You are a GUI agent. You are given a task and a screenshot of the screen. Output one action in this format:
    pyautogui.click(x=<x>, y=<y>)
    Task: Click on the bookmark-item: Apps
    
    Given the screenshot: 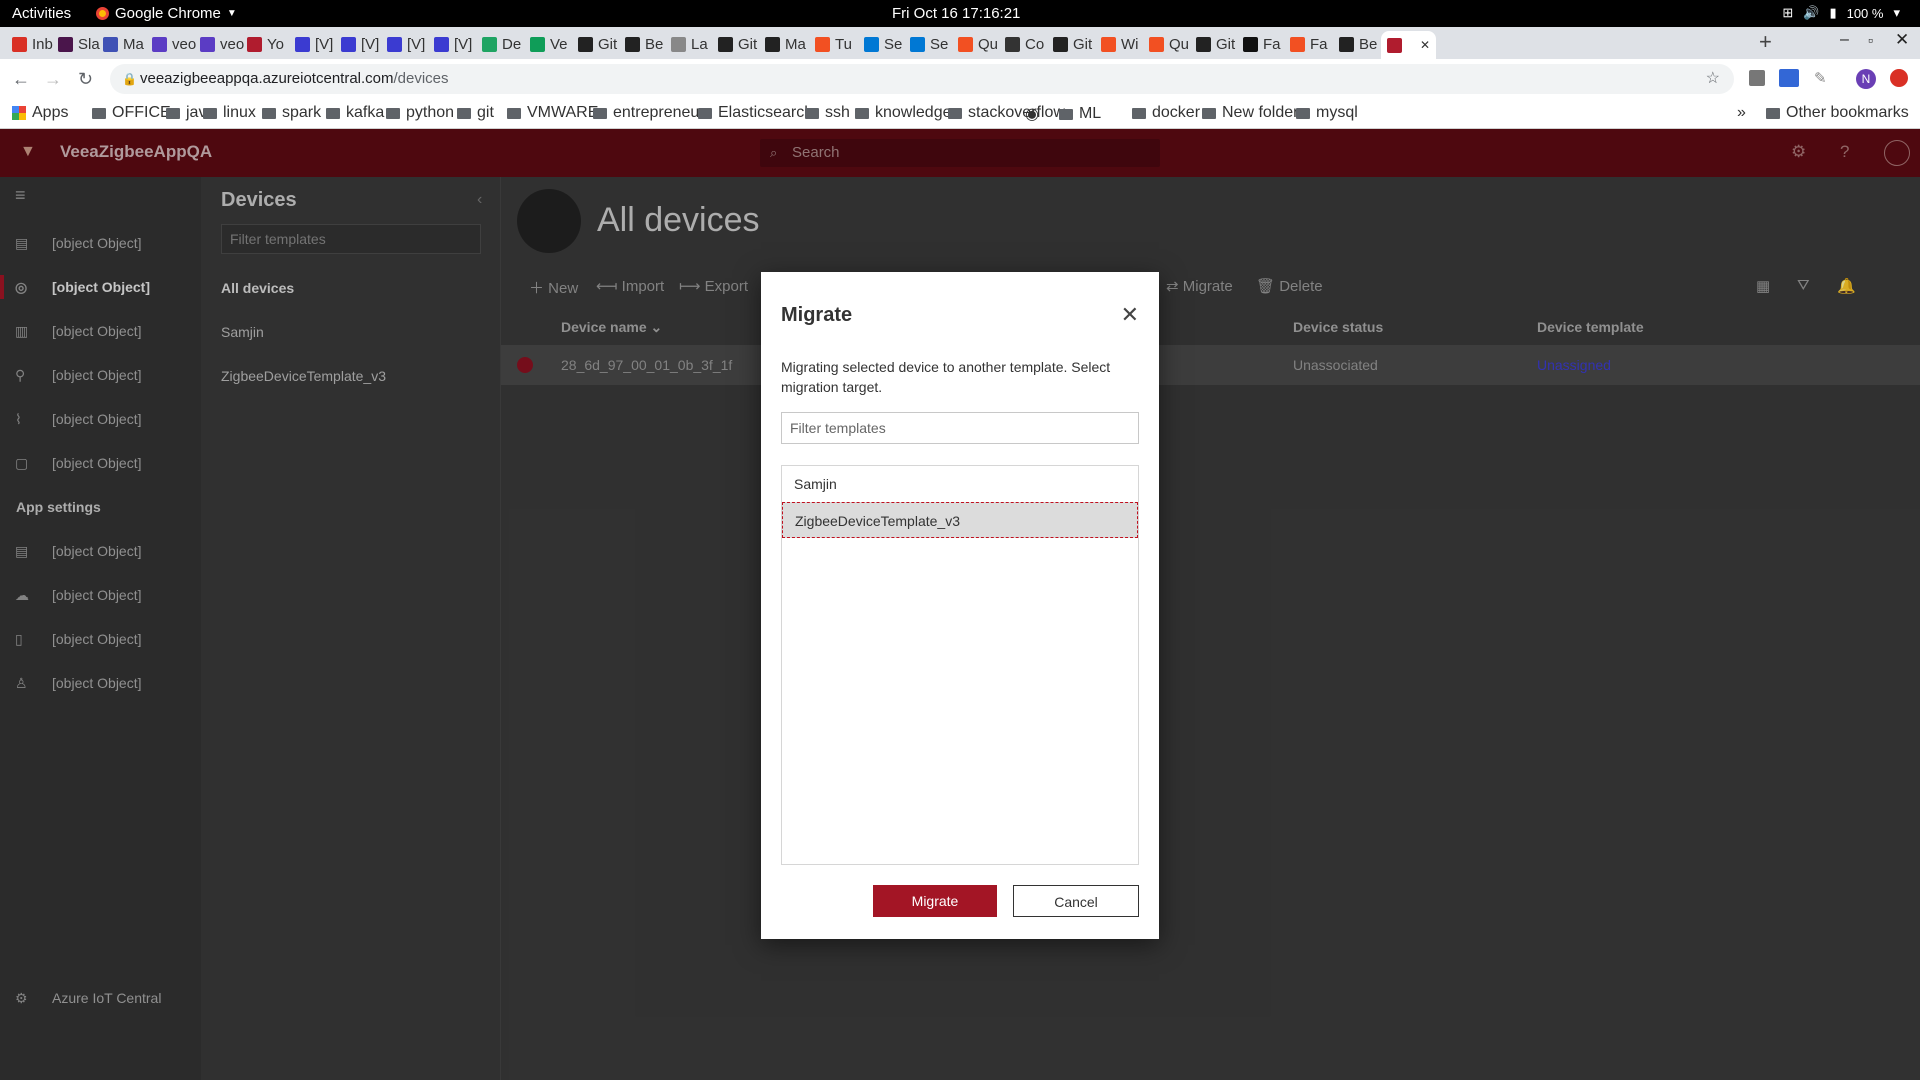 What is the action you would take?
    pyautogui.click(x=40, y=113)
    